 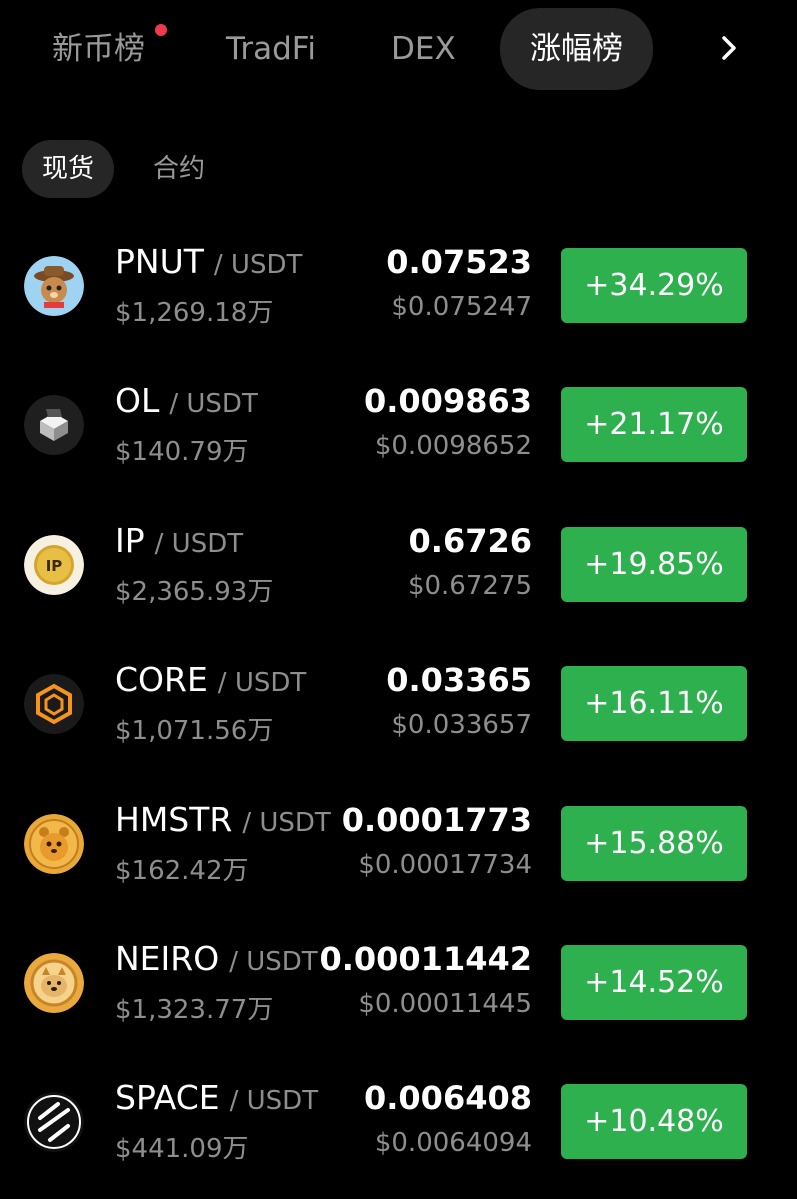 I want to click on usd-price: $0.0064094, so click(x=453, y=1143).